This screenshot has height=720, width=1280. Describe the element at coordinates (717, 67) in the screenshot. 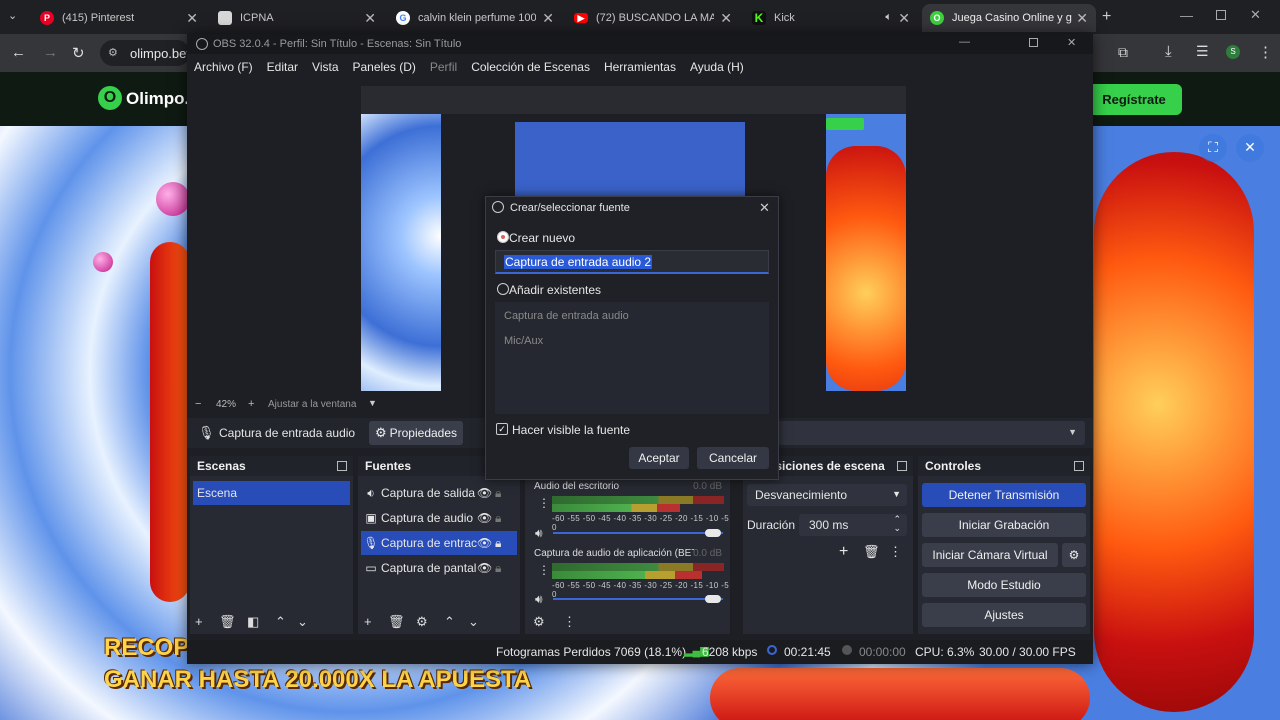

I see `menu-ayuda: Ayuda (H)` at that location.